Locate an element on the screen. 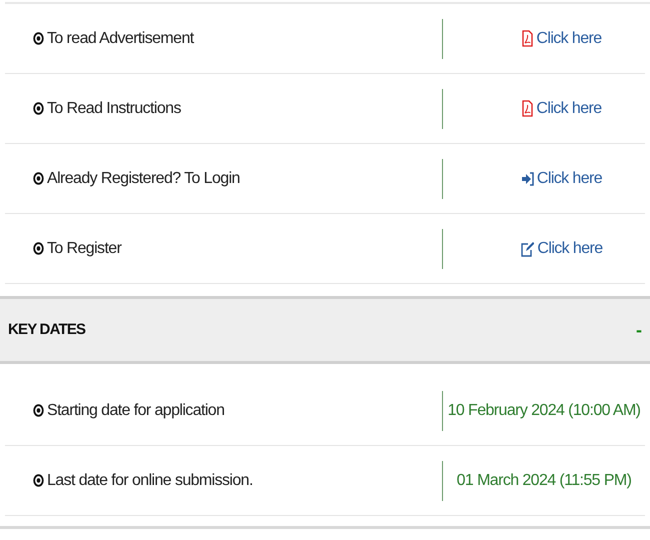 This screenshot has width=650, height=540. row-label: Last date for online submission. is located at coordinates (150, 480).